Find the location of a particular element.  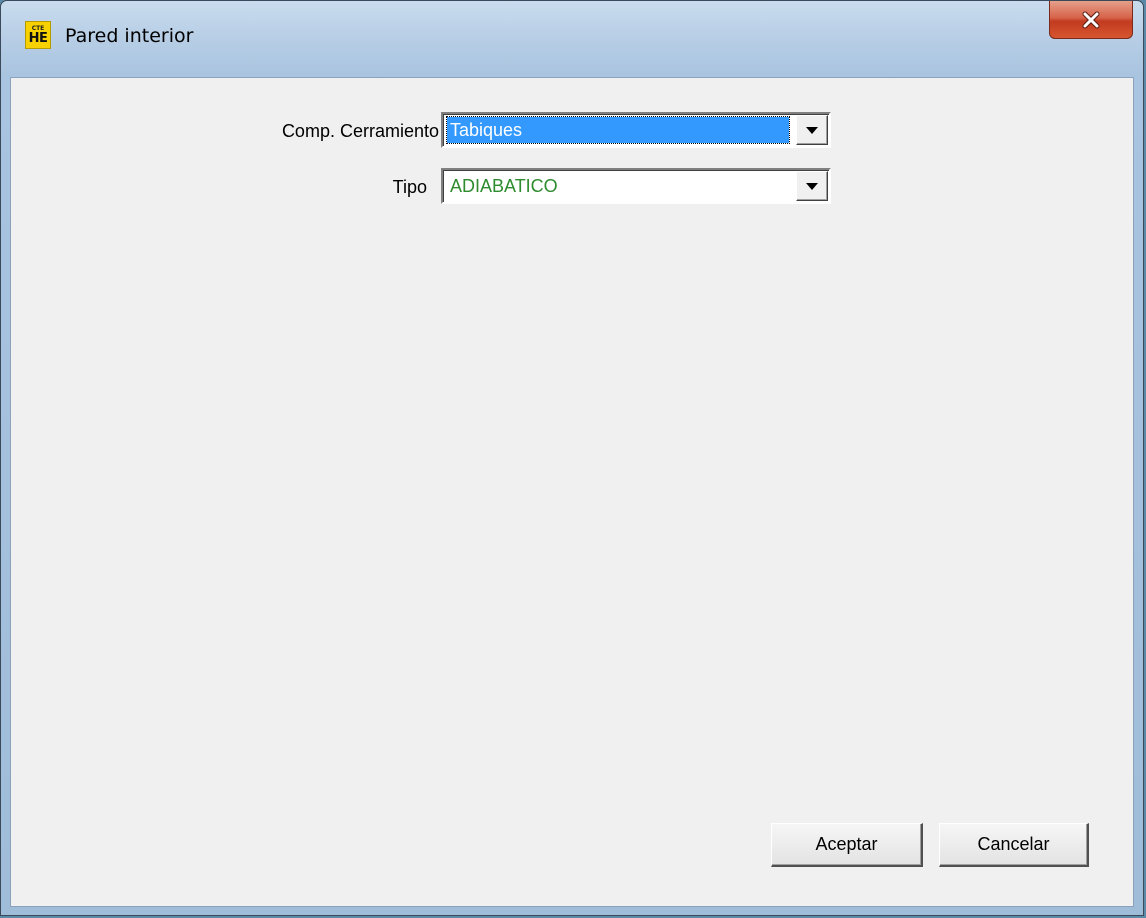

accept-button: Aceptar is located at coordinates (847, 845).